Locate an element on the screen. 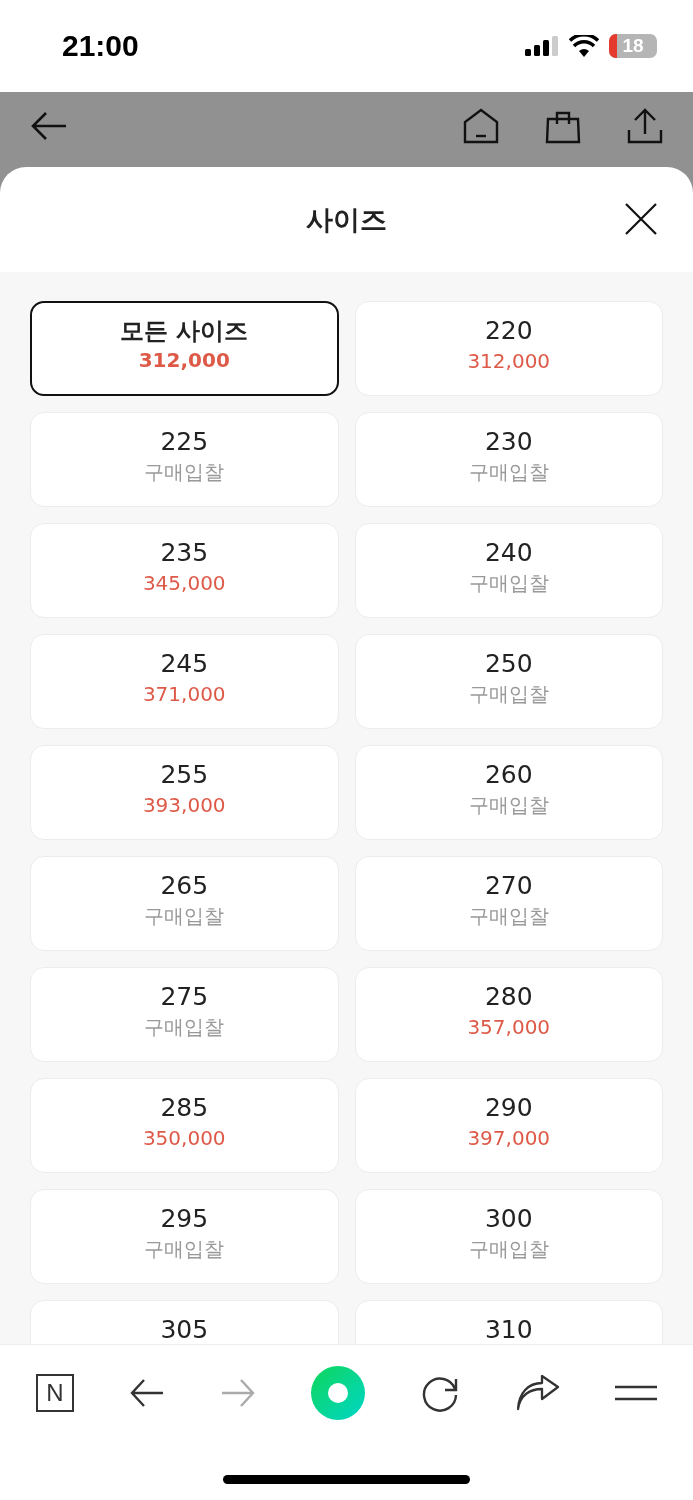  size-option: 모든 사이즈 312,000 is located at coordinates (184, 348).